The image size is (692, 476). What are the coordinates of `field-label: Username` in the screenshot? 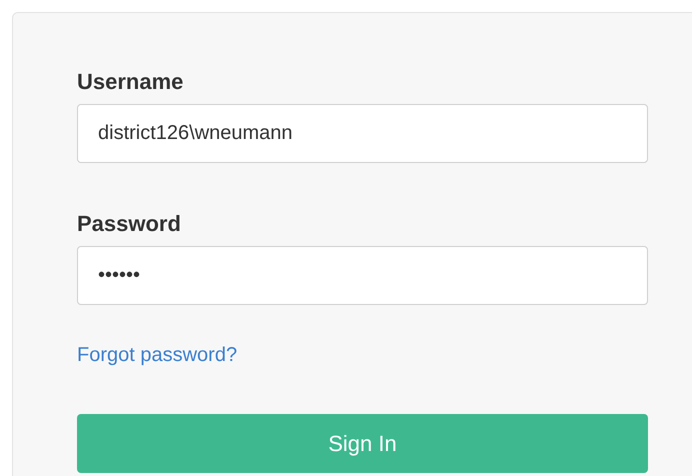 It's located at (130, 82).